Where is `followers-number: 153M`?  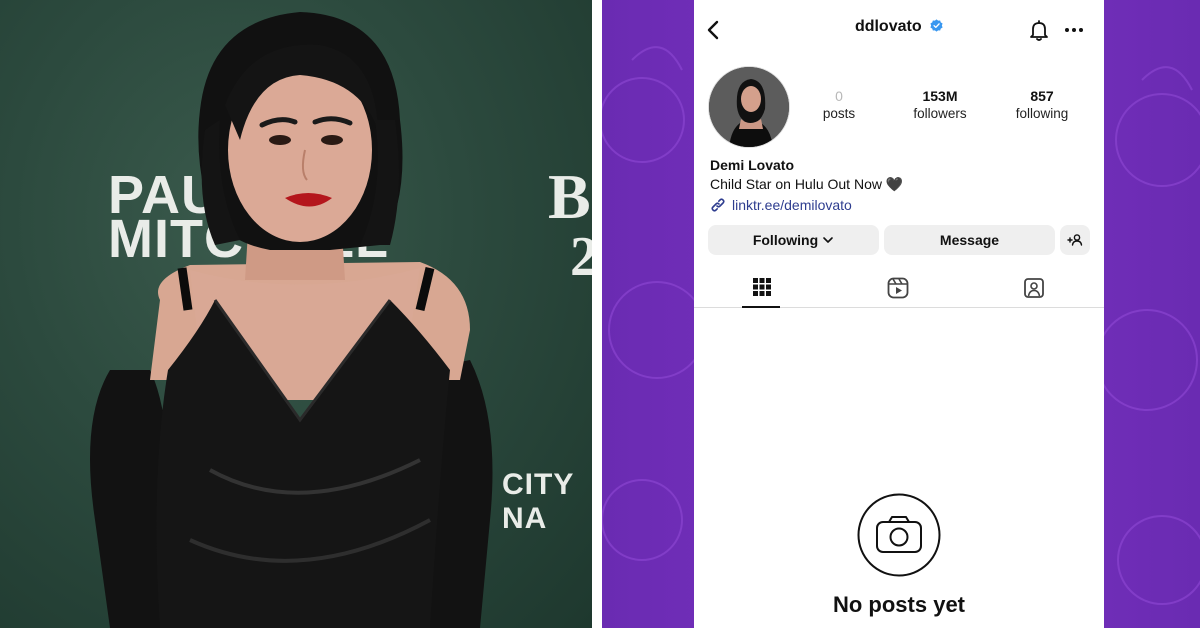
followers-number: 153M is located at coordinates (940, 96).